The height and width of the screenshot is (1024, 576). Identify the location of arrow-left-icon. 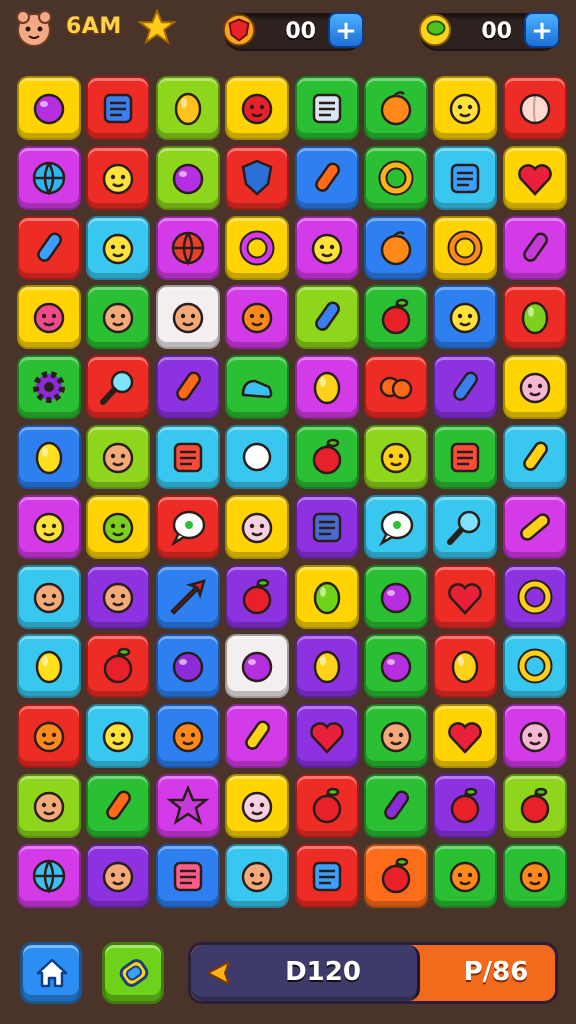
(220, 973).